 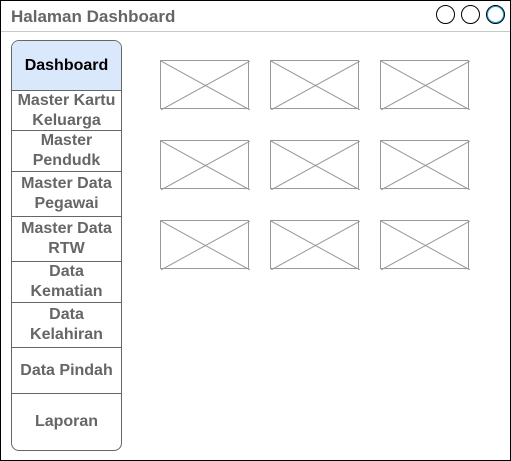 I want to click on window-title: Halaman Dashboard, so click(x=93, y=16).